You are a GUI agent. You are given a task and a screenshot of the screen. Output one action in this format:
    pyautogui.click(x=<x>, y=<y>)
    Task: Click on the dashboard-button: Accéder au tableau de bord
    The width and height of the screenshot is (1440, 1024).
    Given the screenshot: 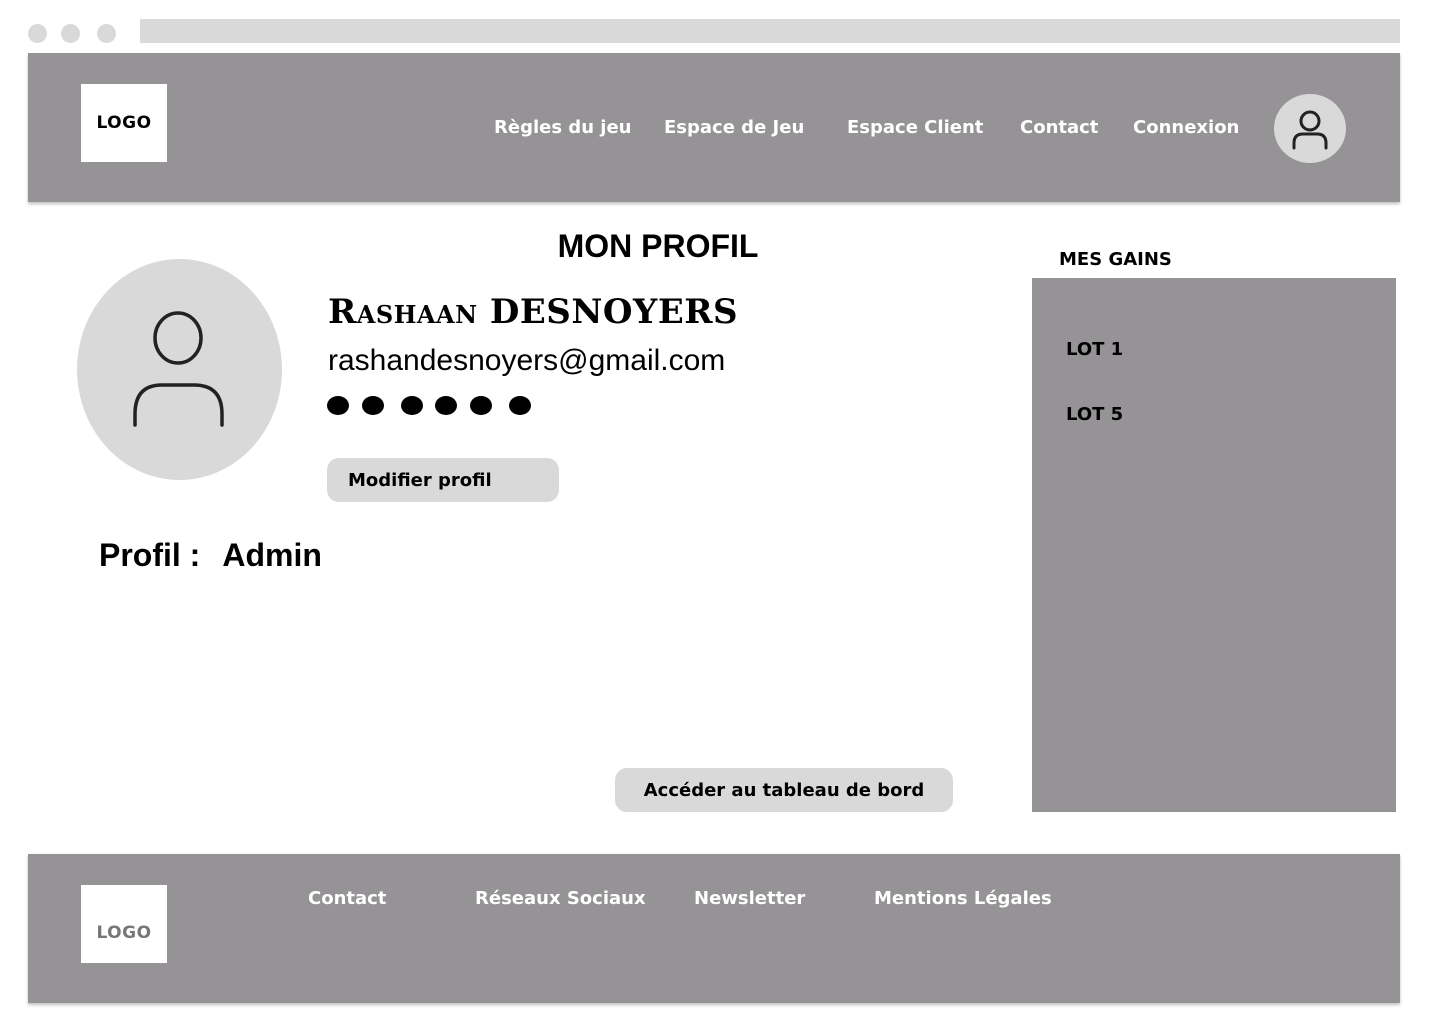 What is the action you would take?
    pyautogui.click(x=784, y=790)
    